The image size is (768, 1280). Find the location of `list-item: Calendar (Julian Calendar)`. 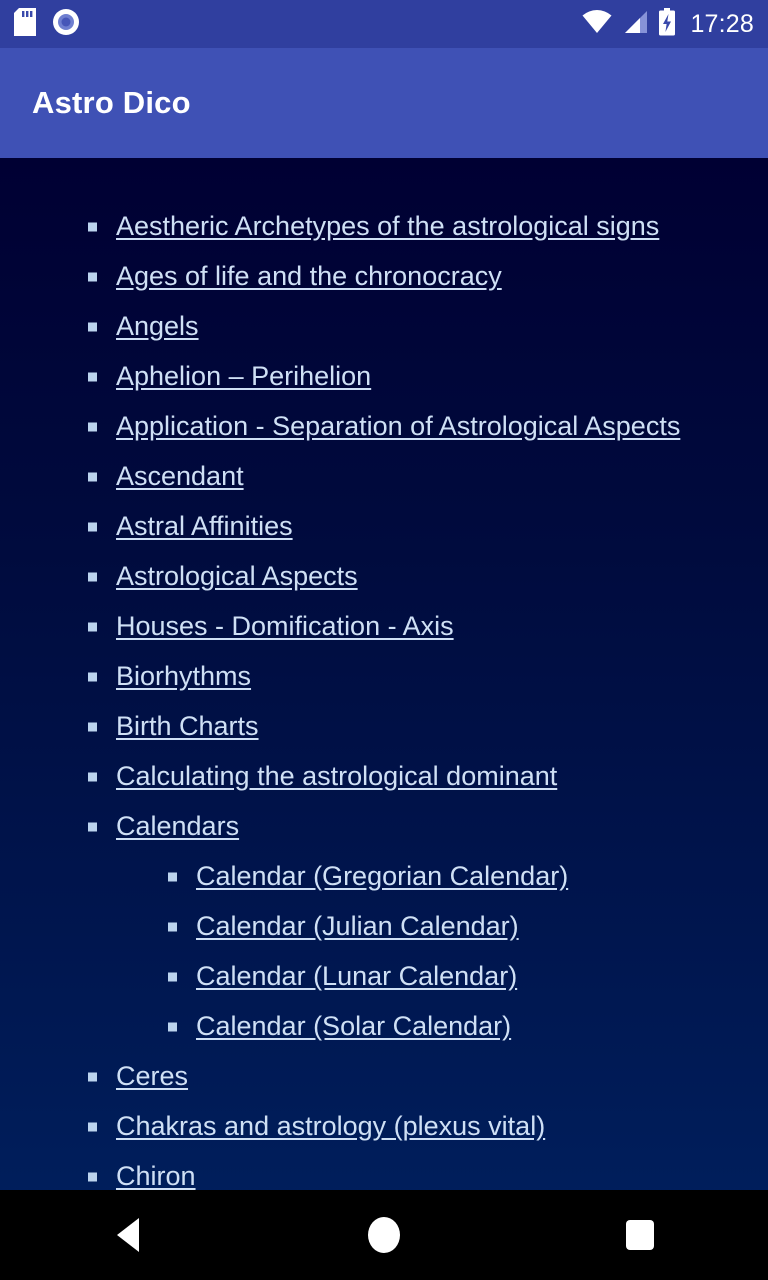

list-item: Calendar (Julian Calendar) is located at coordinates (384, 927).